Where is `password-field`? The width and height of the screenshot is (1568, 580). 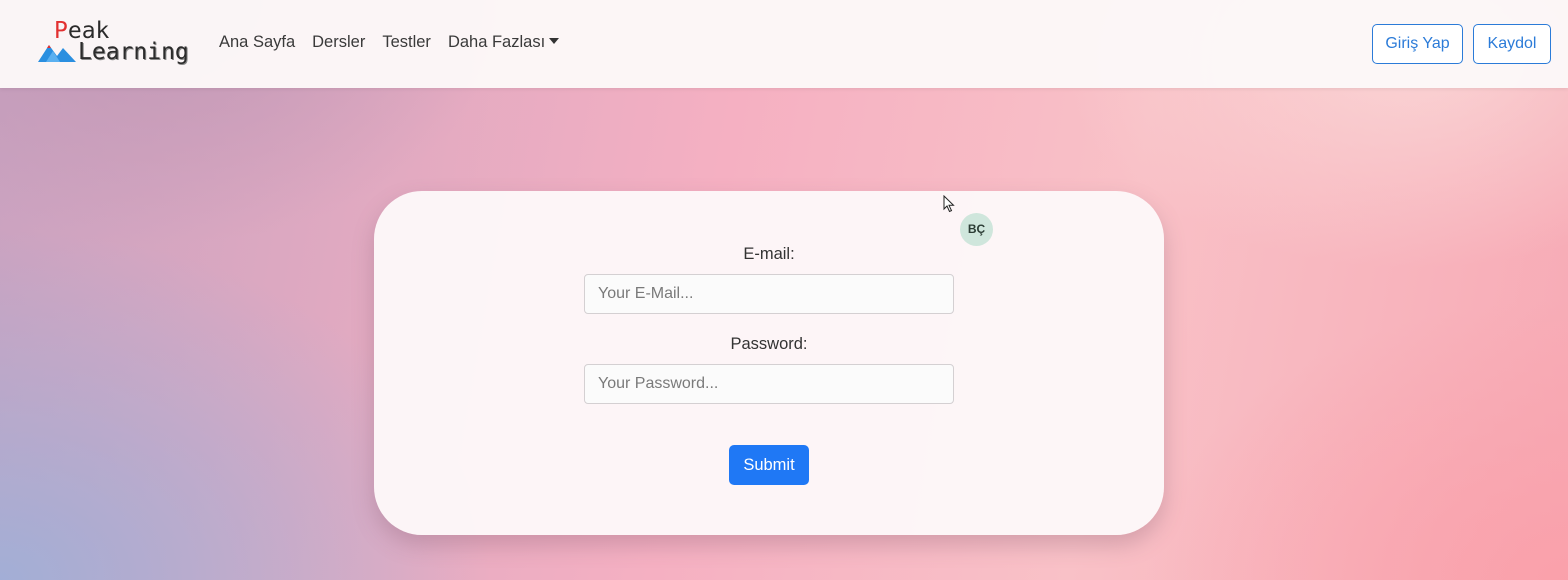 password-field is located at coordinates (769, 384).